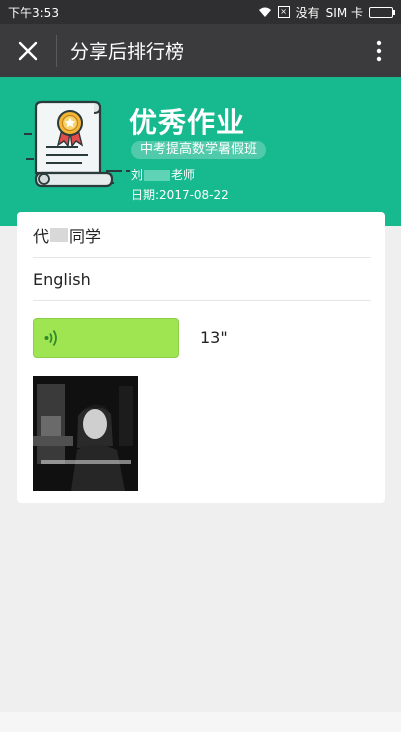 Image resolution: width=401 pixels, height=732 pixels. Describe the element at coordinates (50, 338) in the screenshot. I see `voice-wave-icon` at that location.